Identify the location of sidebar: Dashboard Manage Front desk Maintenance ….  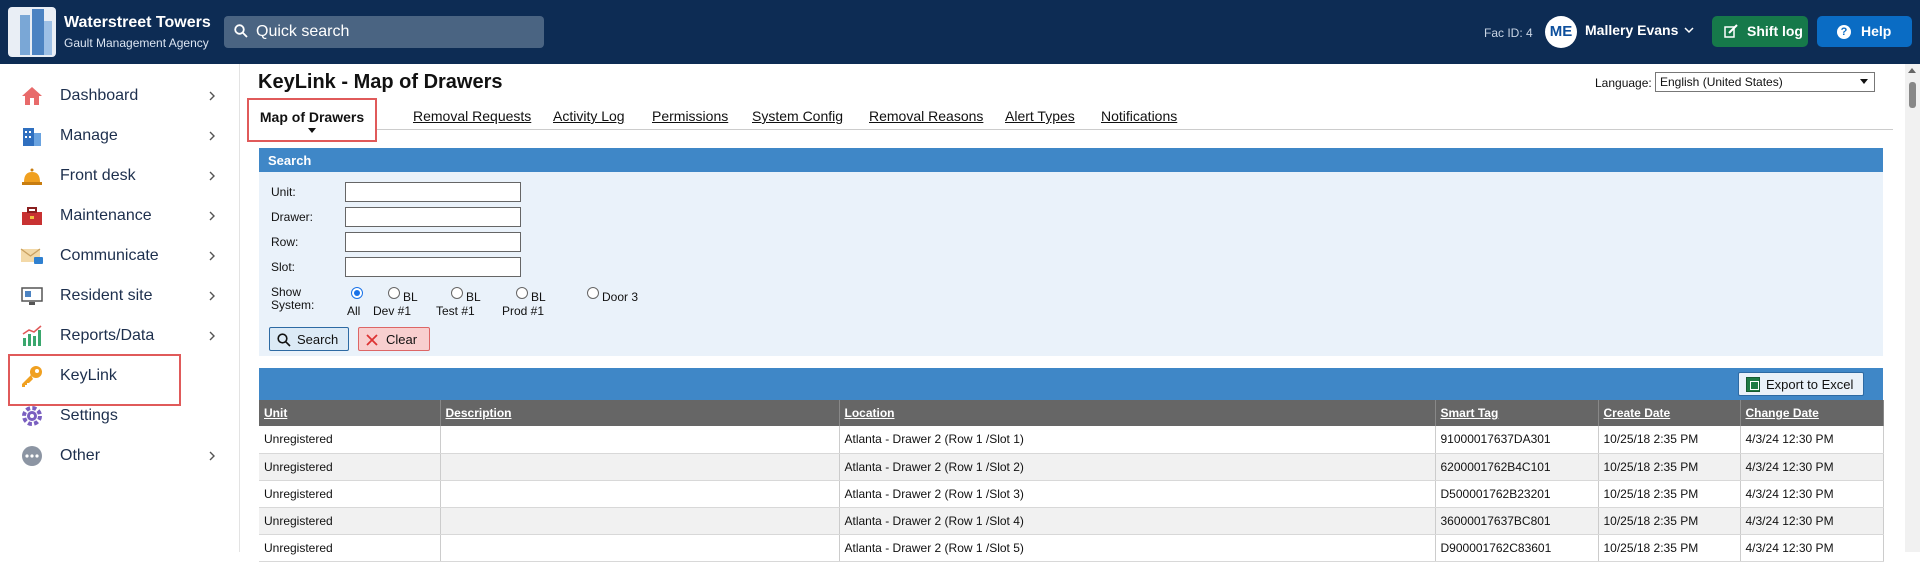
(120, 308).